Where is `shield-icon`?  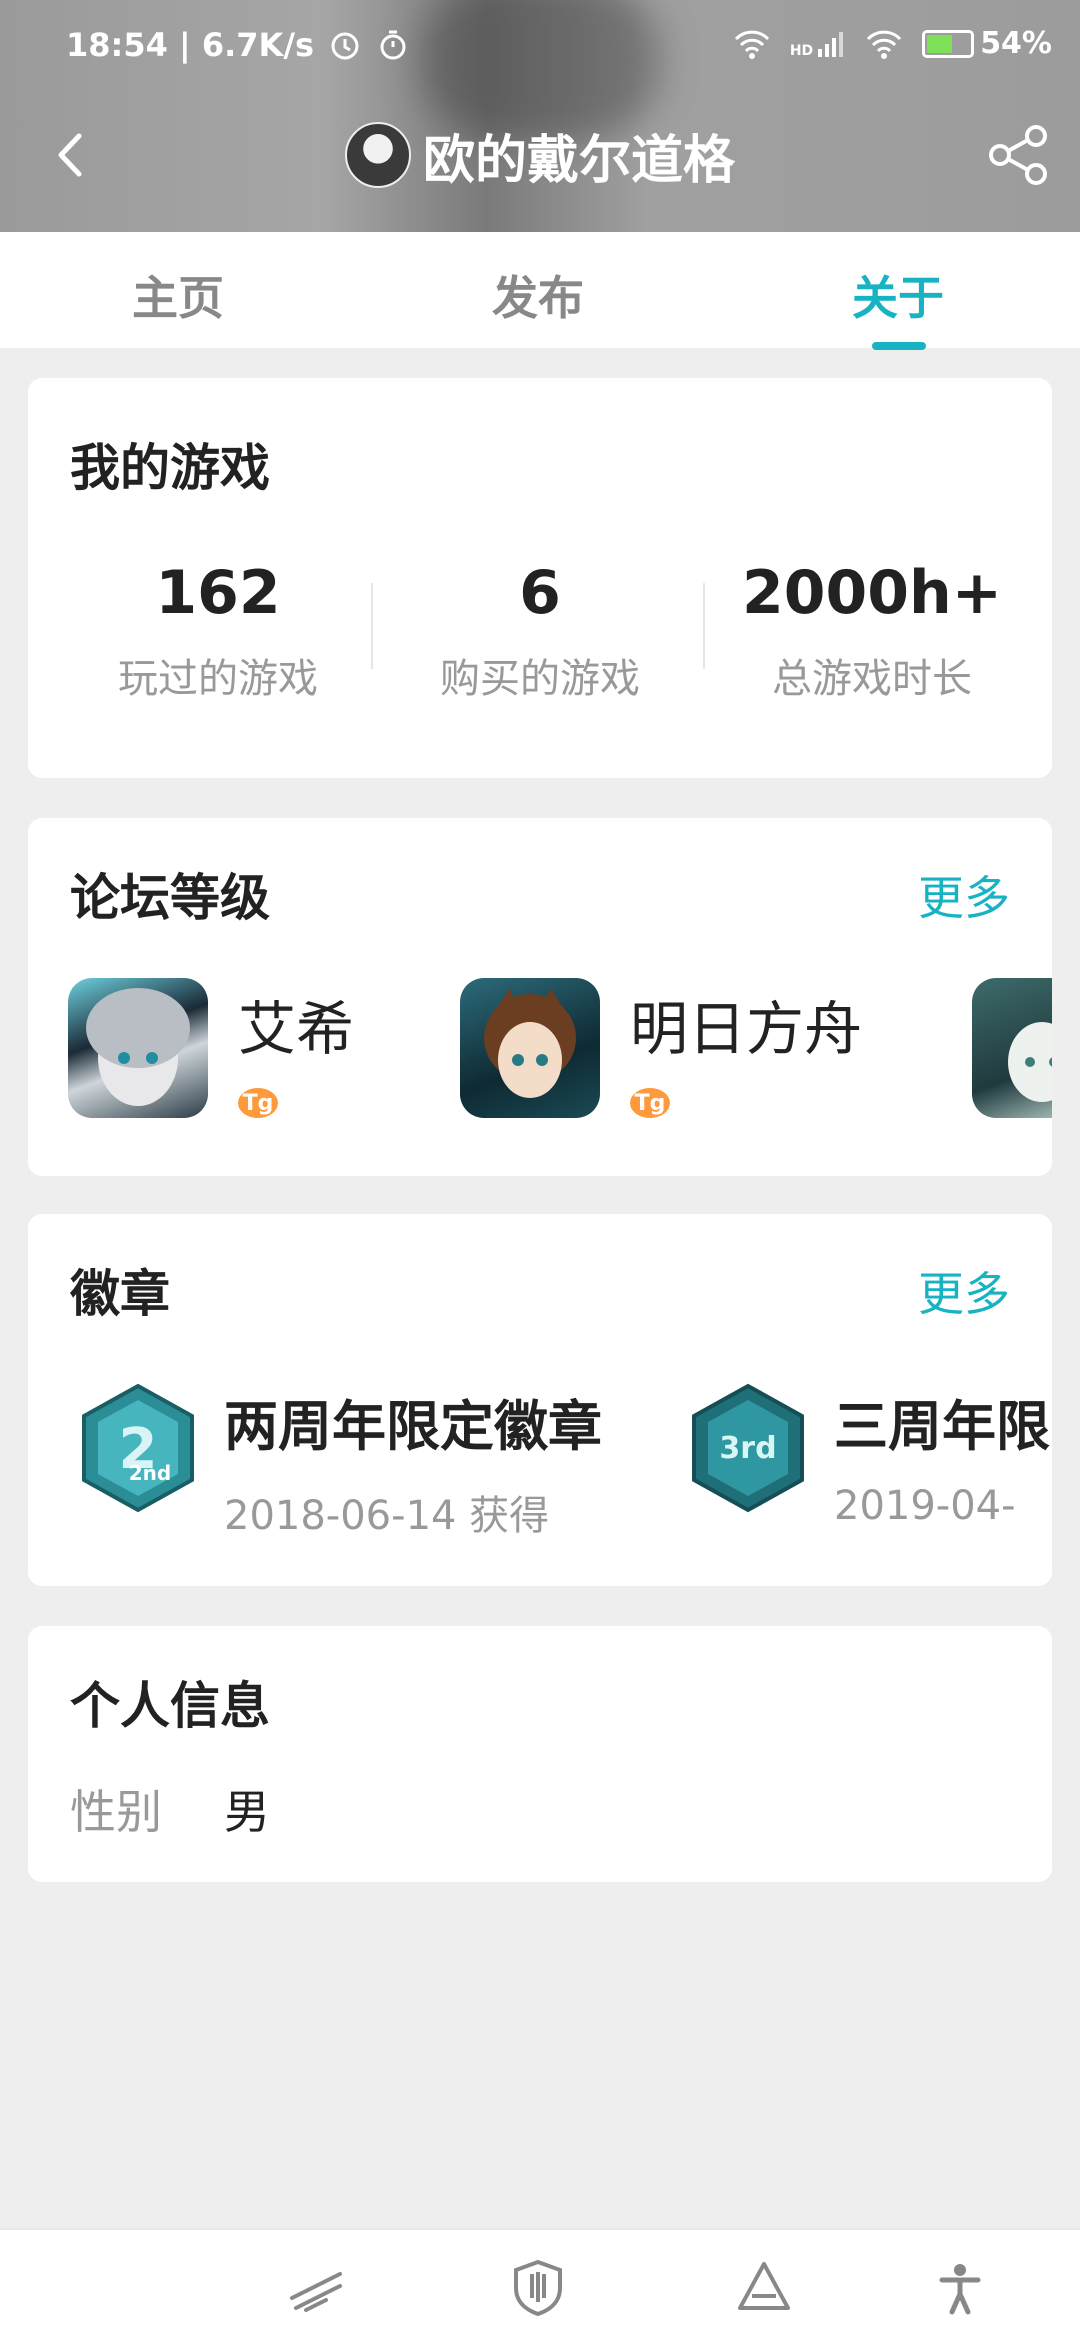 shield-icon is located at coordinates (538, 2288).